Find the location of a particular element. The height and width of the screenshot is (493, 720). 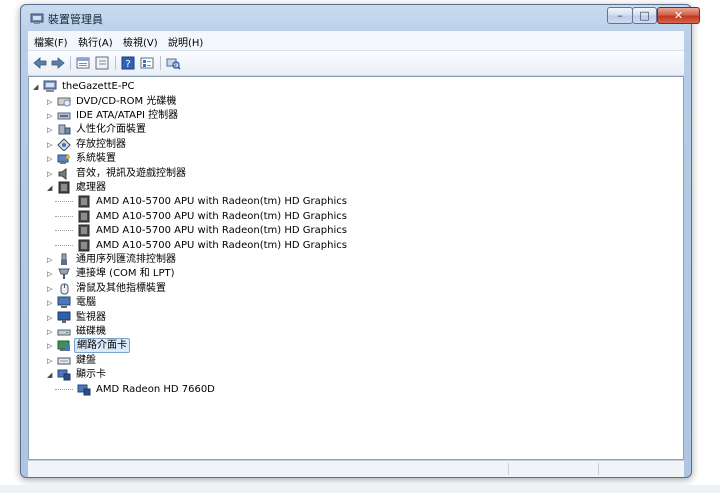

details-icon is located at coordinates (147, 63).